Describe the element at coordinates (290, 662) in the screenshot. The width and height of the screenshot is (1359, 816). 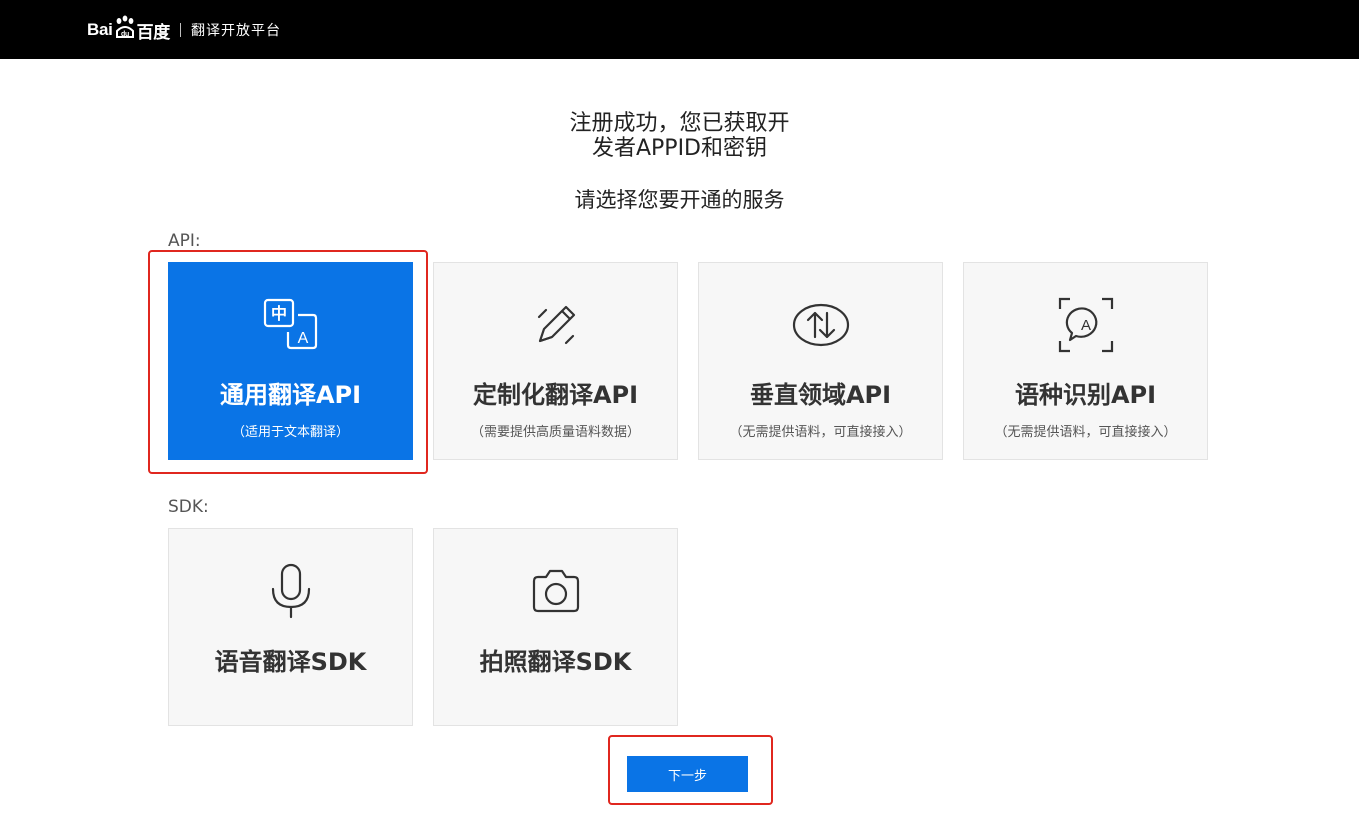
I see `sdk-card-title: 语音翻译SDK` at that location.